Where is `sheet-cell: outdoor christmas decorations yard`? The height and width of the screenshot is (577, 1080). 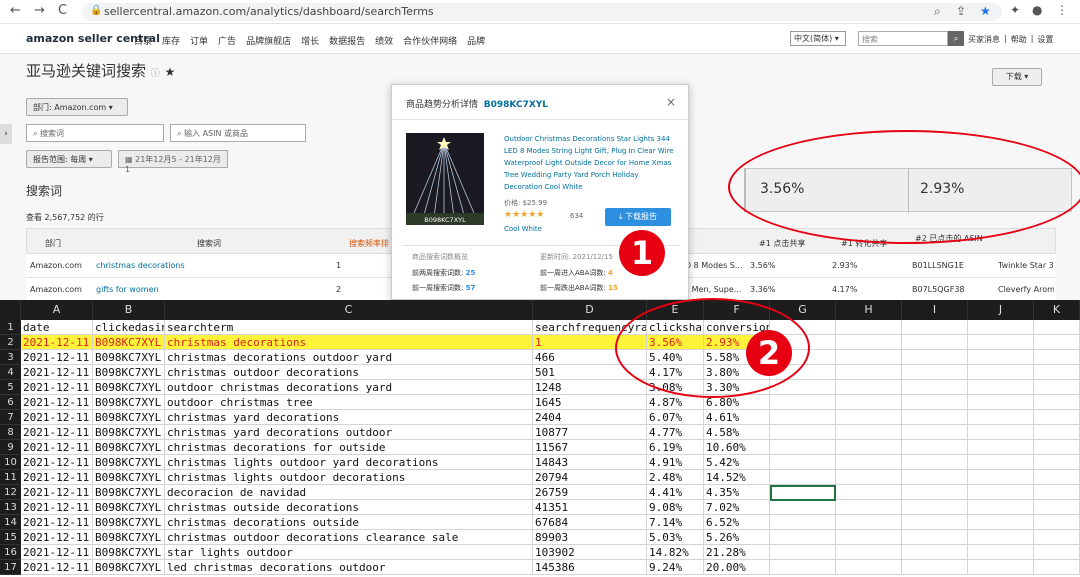
sheet-cell: outdoor christmas decorations yard is located at coordinates (349, 387).